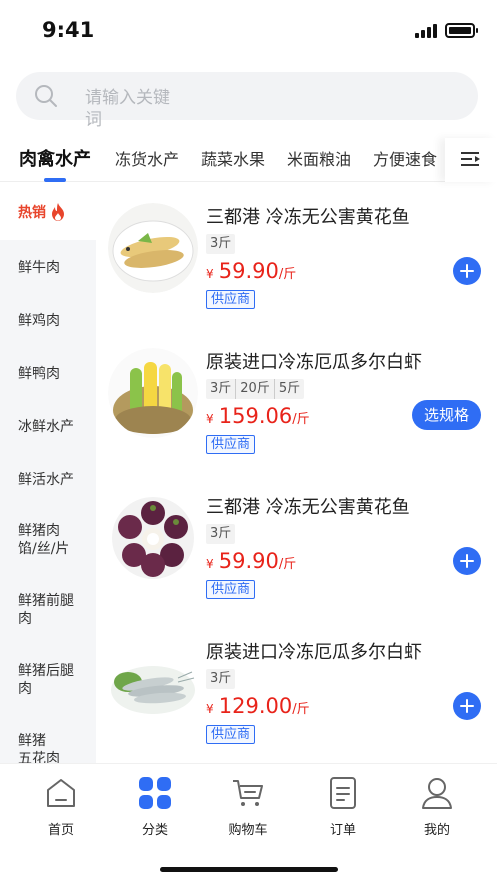 Image resolution: width=497 pixels, height=883 pixels. I want to click on status-icons, so click(446, 30).